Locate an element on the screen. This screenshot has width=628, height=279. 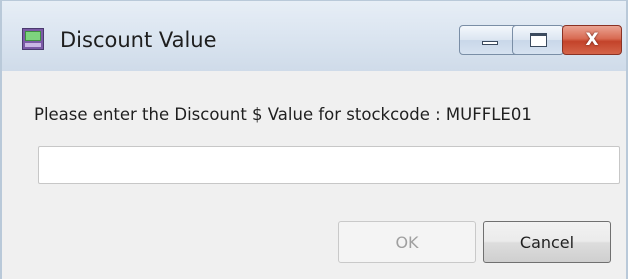
maximize-icon is located at coordinates (538, 40).